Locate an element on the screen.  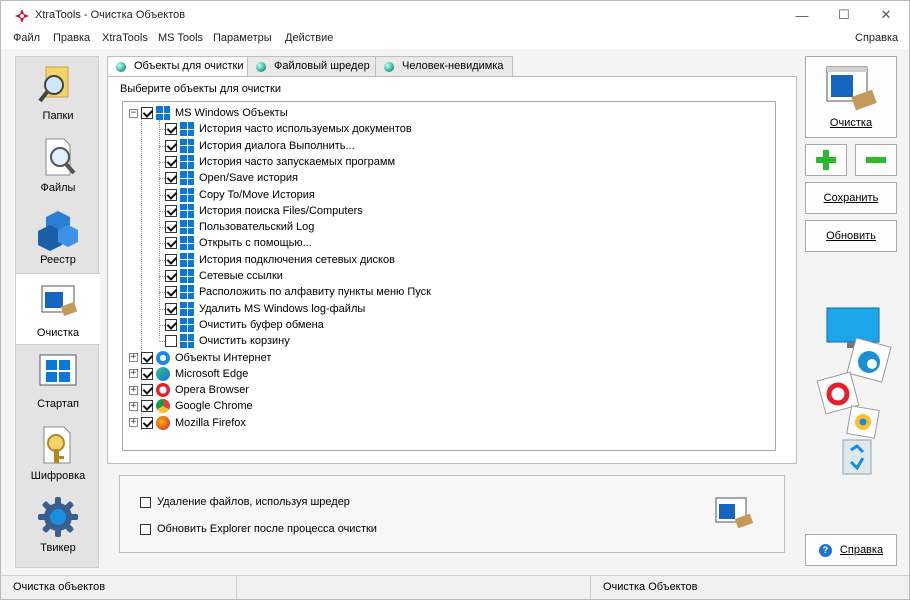
sidebar-item-folders: Папки is located at coordinates (58, 93).